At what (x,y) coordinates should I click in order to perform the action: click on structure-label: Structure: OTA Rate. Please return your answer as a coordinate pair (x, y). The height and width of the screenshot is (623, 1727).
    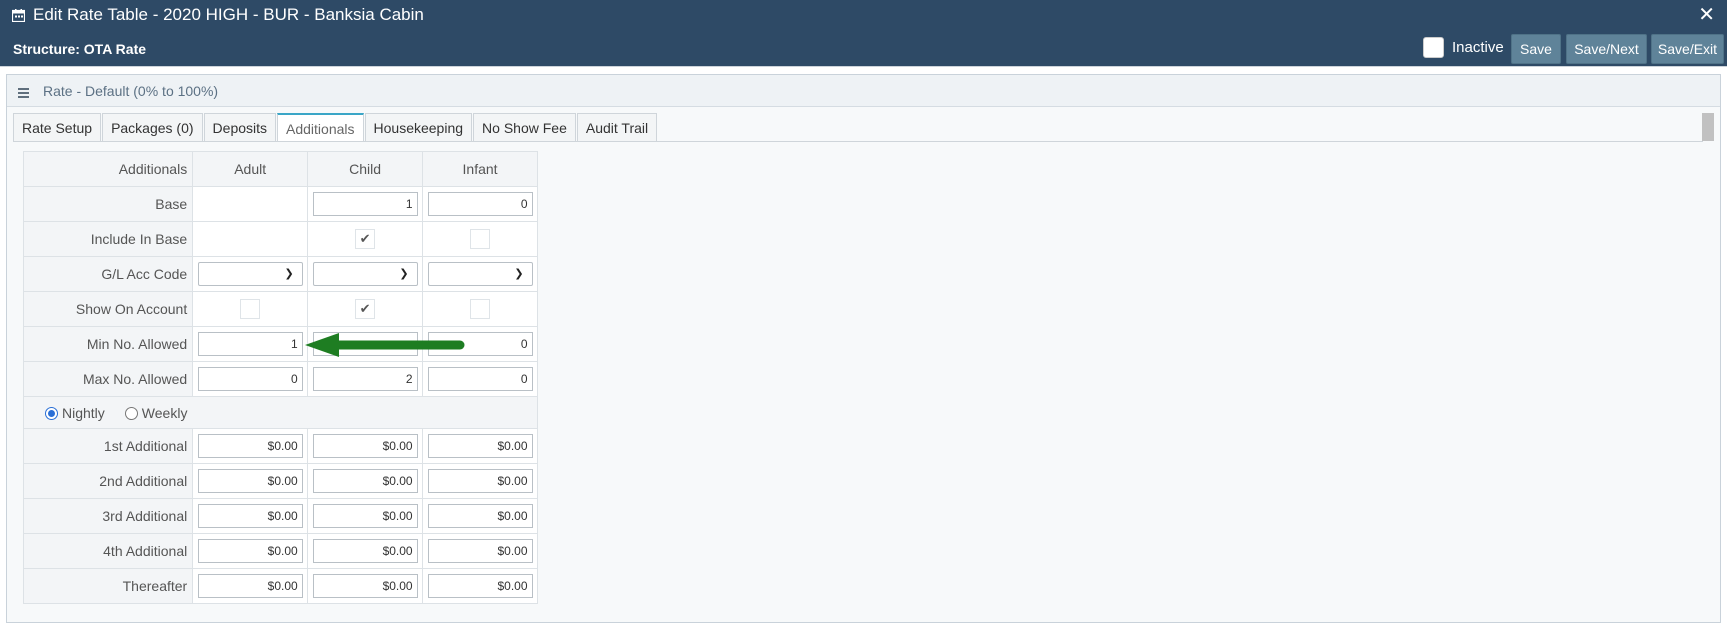
    Looking at the image, I should click on (80, 49).